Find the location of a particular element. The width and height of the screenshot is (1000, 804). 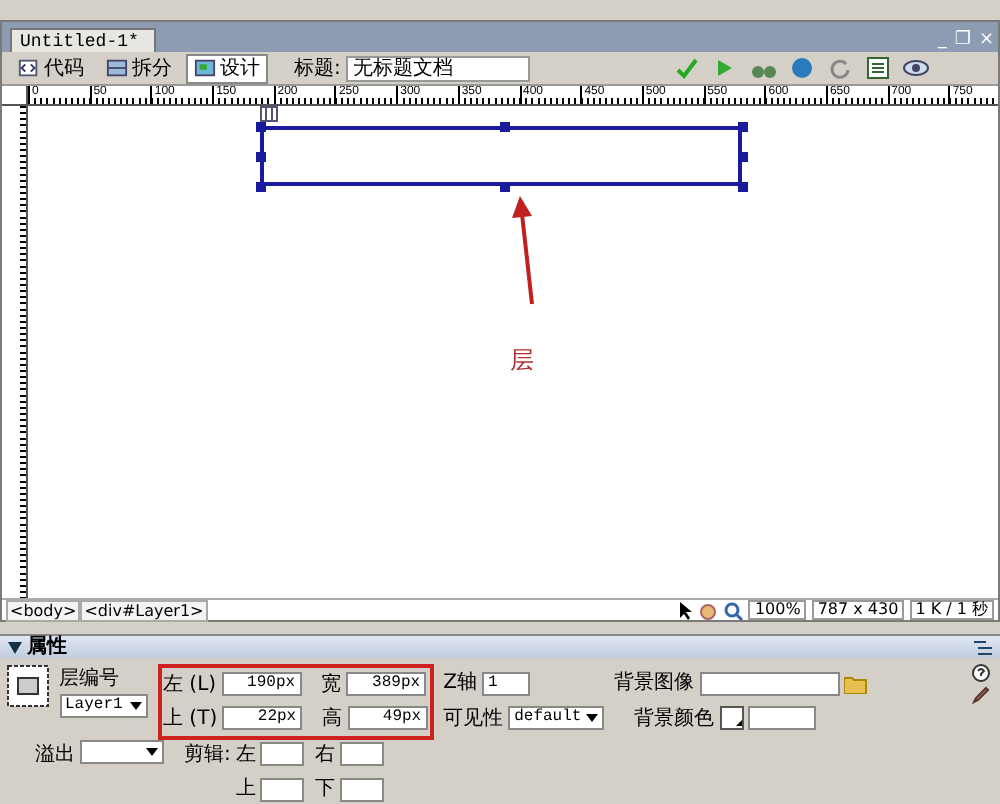

clip-bottom-label: 下 is located at coordinates (324, 790).